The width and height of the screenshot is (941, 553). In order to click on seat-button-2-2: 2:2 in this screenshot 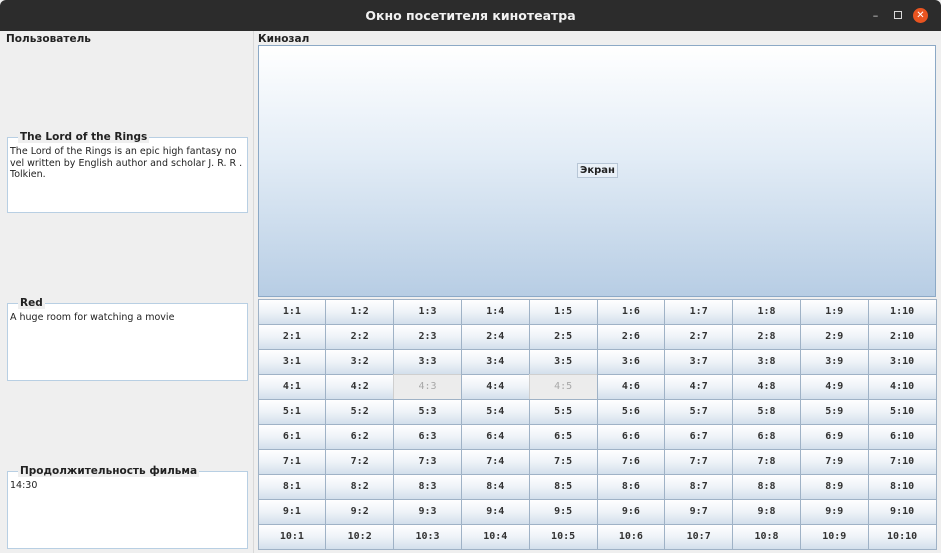, I will do `click(360, 336)`.